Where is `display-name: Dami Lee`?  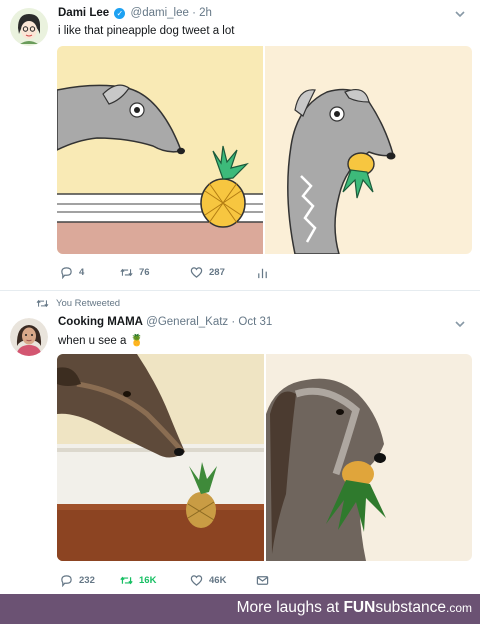
display-name: Dami Lee is located at coordinates (83, 13).